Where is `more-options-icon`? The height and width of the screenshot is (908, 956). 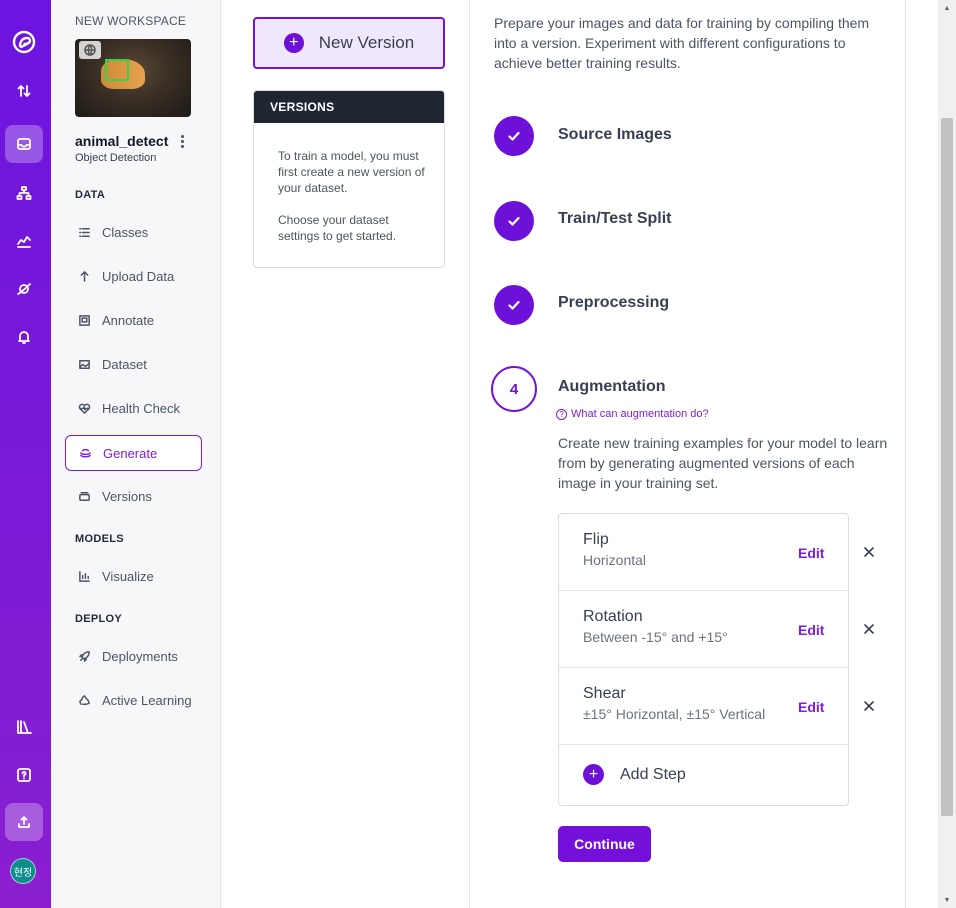
more-options-icon is located at coordinates (182, 141).